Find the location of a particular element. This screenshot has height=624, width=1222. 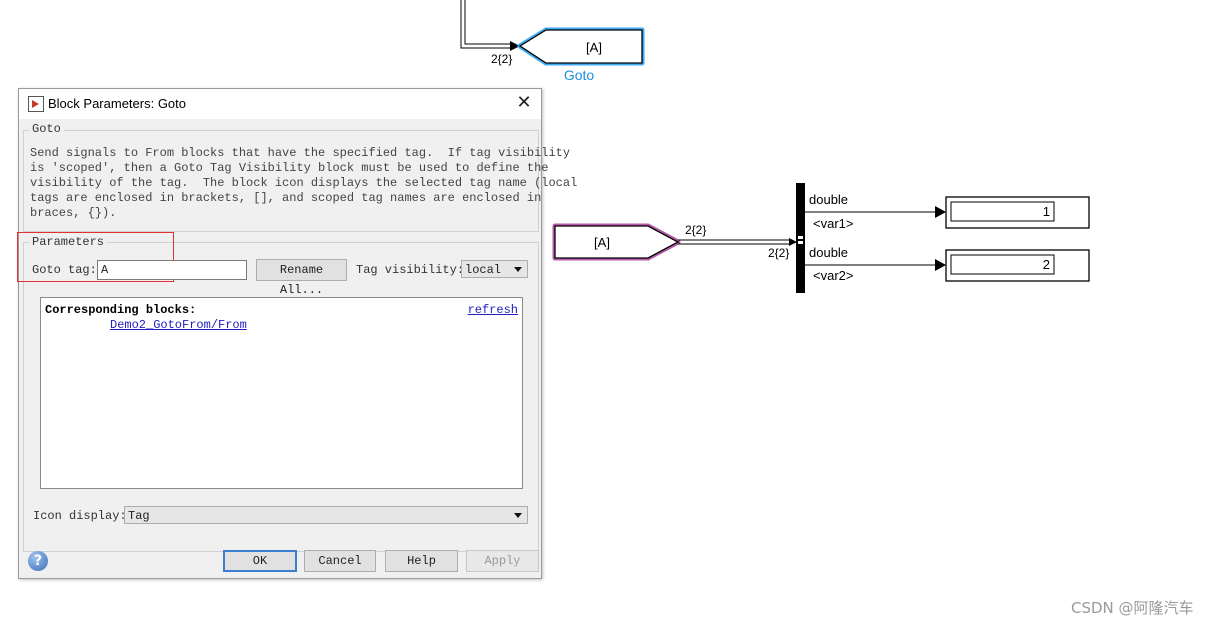

goto-tag-label: Goto tag: is located at coordinates (64, 270).